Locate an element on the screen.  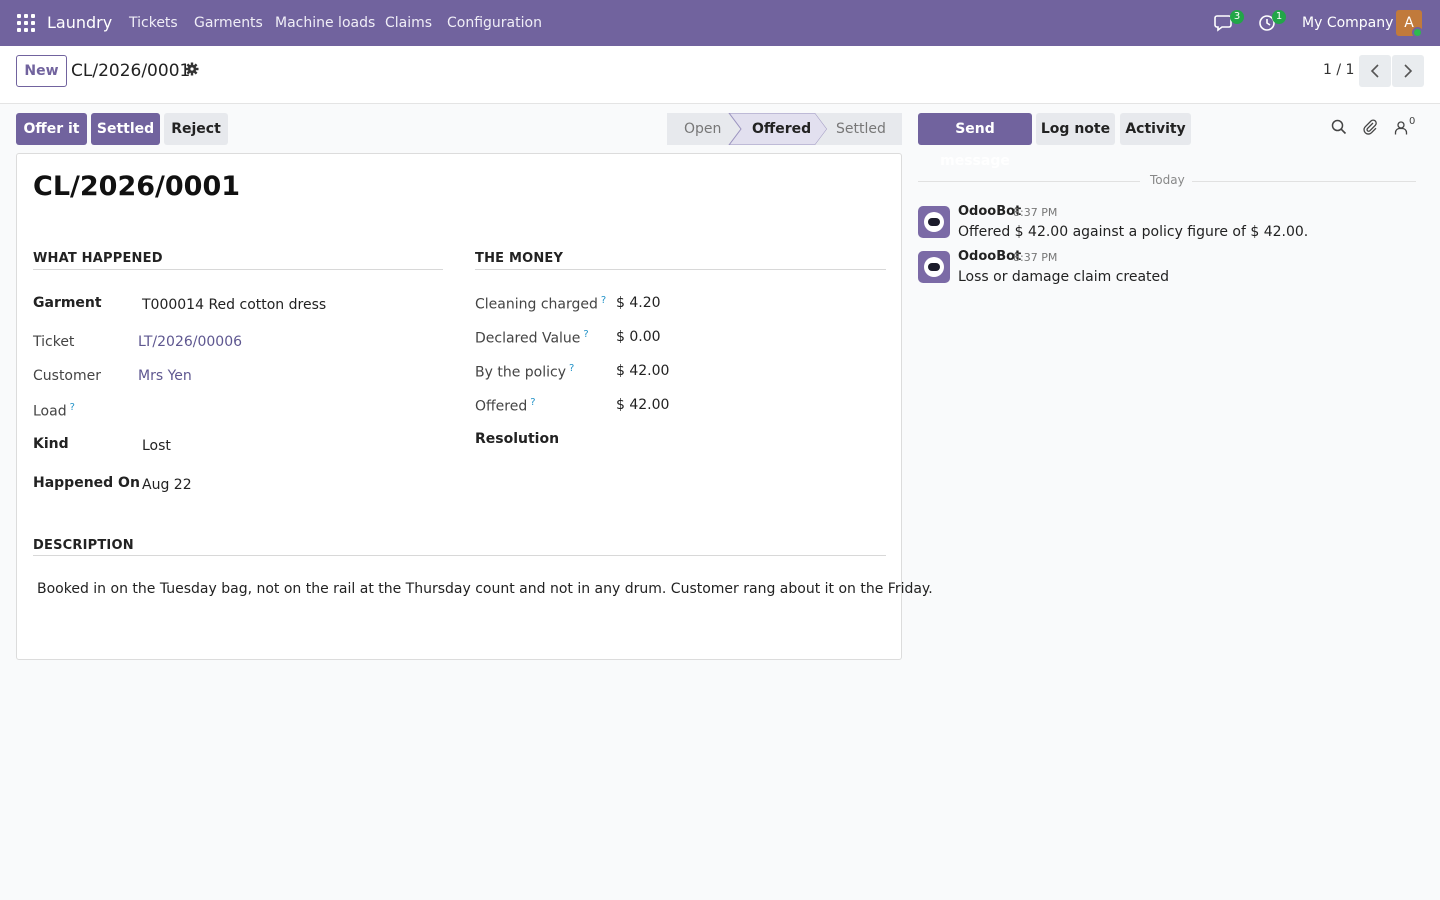
settled-button: Settled is located at coordinates (125, 129).